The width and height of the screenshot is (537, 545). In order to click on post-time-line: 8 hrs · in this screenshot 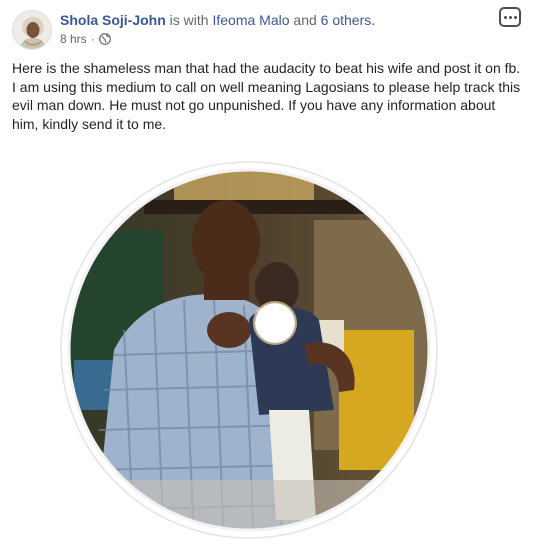, I will do `click(85, 39)`.